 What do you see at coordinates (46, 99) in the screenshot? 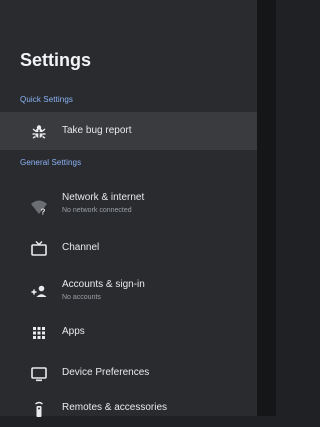
I see `section-quick-settings: Quick Settings` at bounding box center [46, 99].